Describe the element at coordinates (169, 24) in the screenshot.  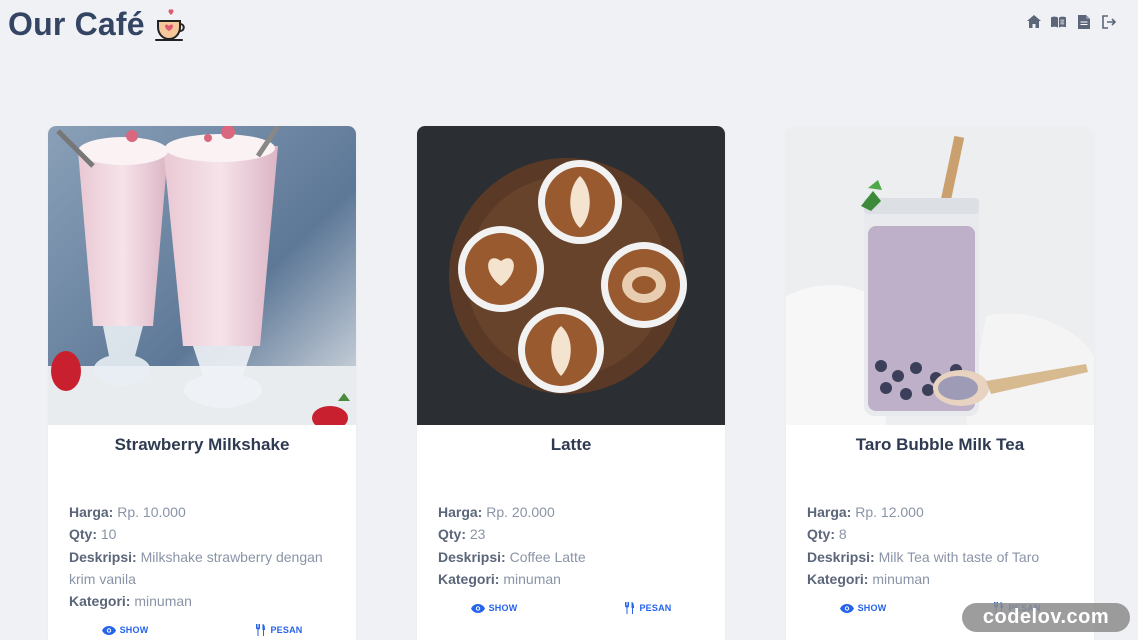
I see `coffee-cup-icon` at that location.